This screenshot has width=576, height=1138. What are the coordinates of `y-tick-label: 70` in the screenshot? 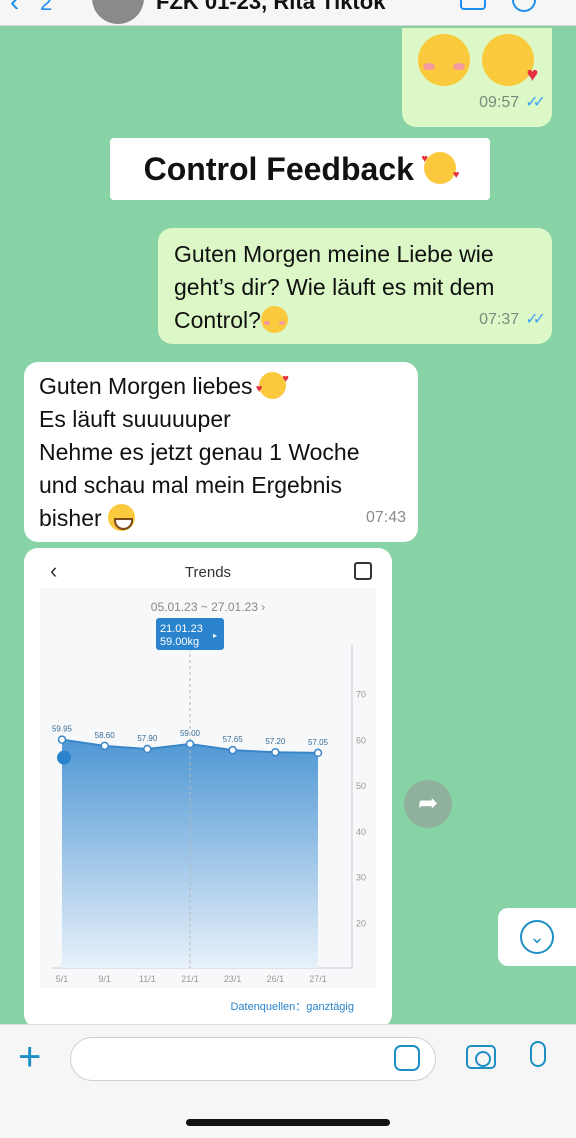 It's located at (361, 695).